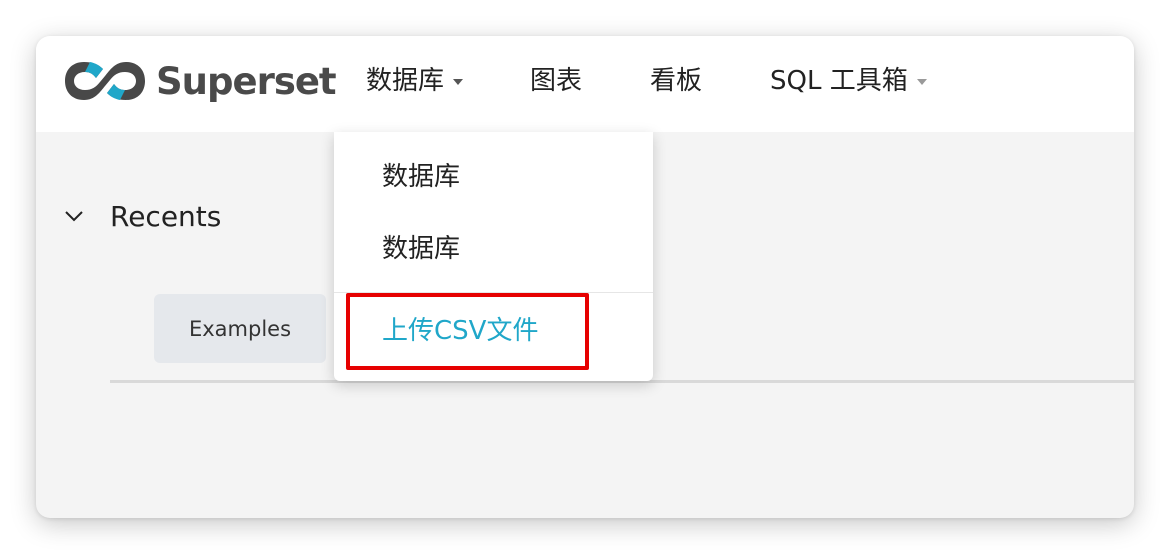  I want to click on recents-header: Recents, so click(141, 216).